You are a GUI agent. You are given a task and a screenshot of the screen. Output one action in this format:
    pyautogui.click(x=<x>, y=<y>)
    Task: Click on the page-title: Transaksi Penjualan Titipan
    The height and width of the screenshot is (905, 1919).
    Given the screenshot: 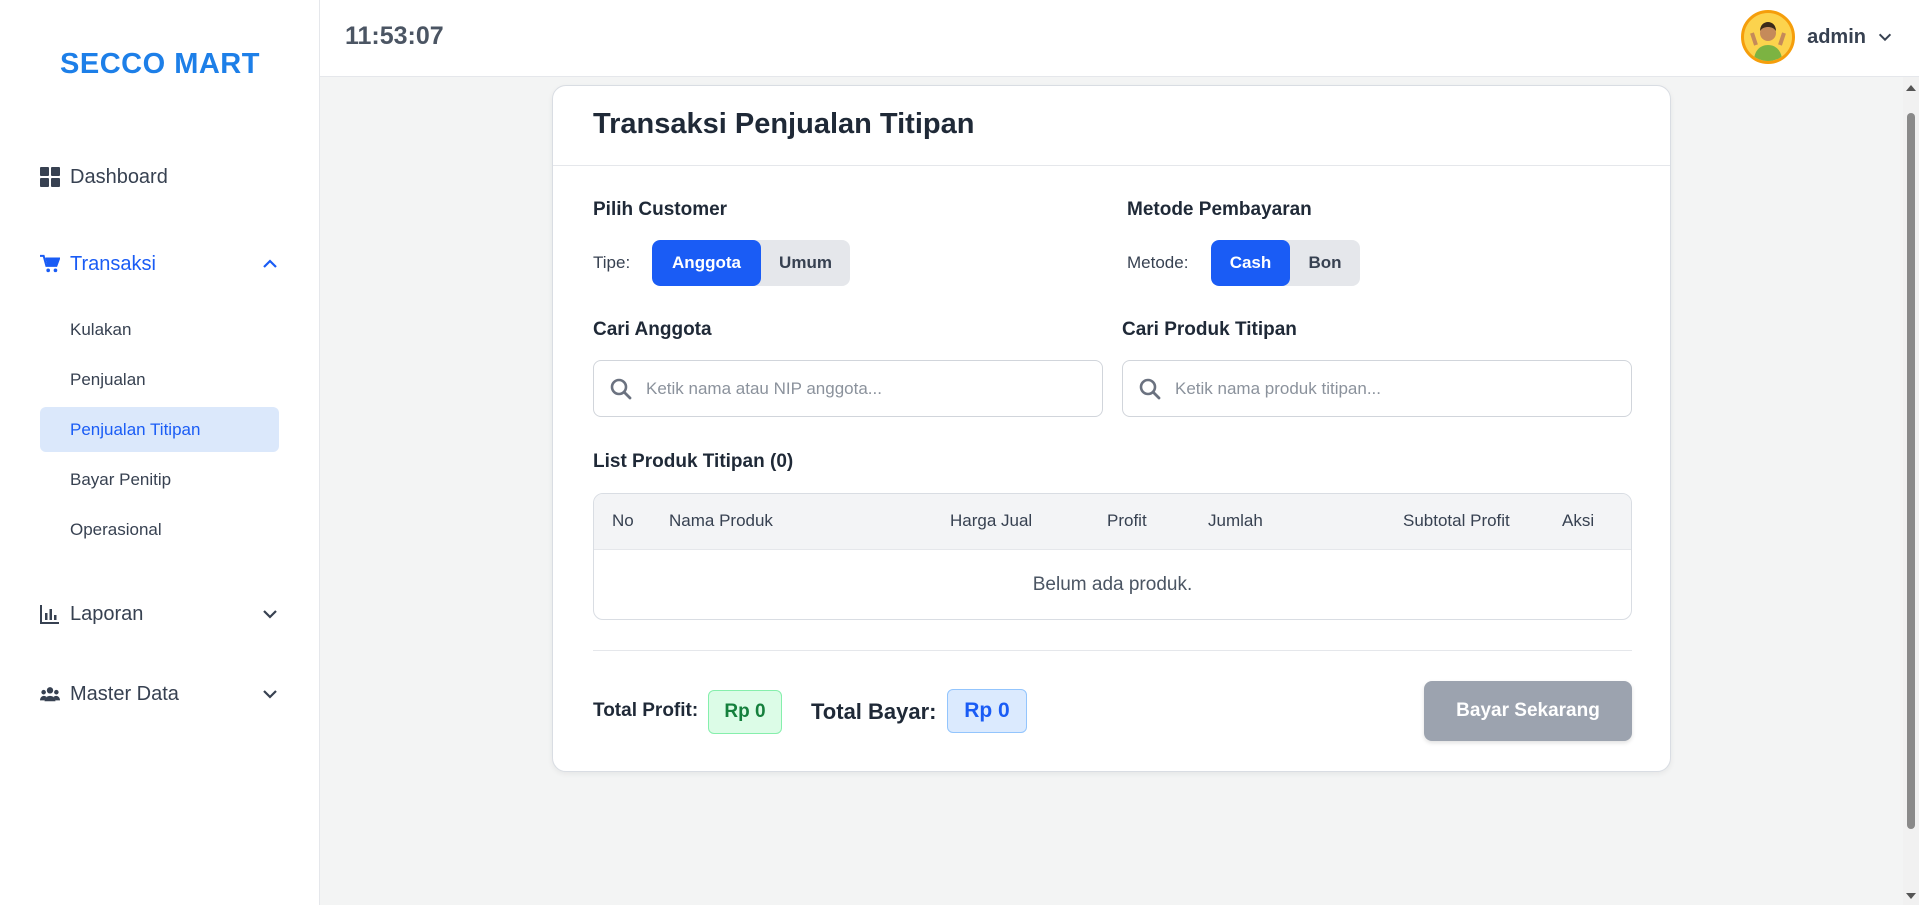 What is the action you would take?
    pyautogui.click(x=784, y=124)
    